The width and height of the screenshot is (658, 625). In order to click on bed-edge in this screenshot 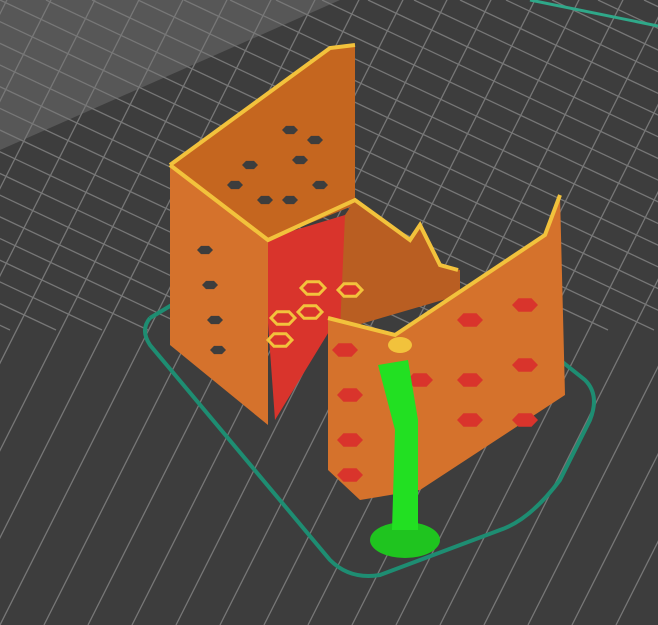, I will do `click(593, 14)`.